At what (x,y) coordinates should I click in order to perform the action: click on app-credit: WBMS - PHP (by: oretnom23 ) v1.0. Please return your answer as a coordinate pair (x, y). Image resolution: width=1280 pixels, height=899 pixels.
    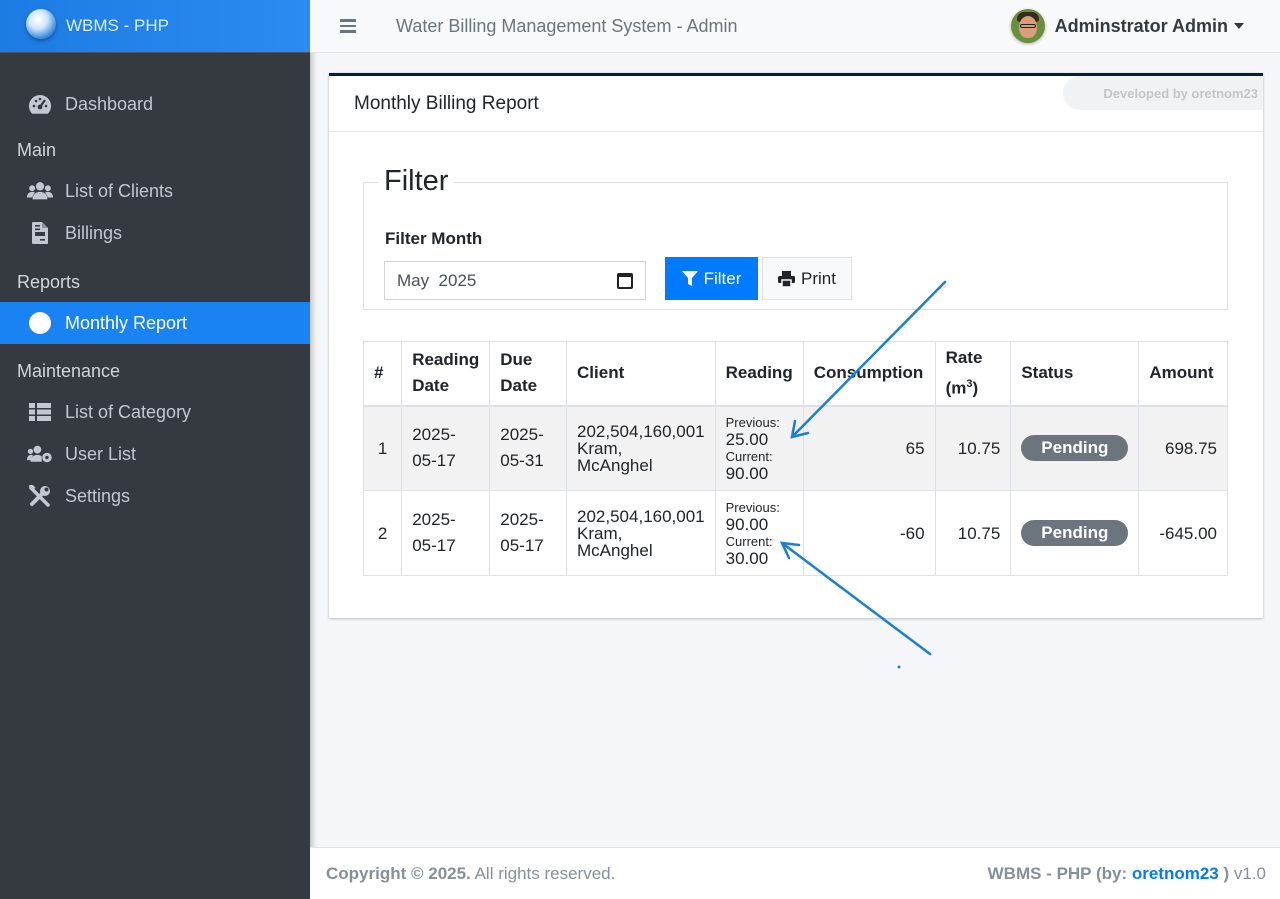
    Looking at the image, I should click on (1126, 873).